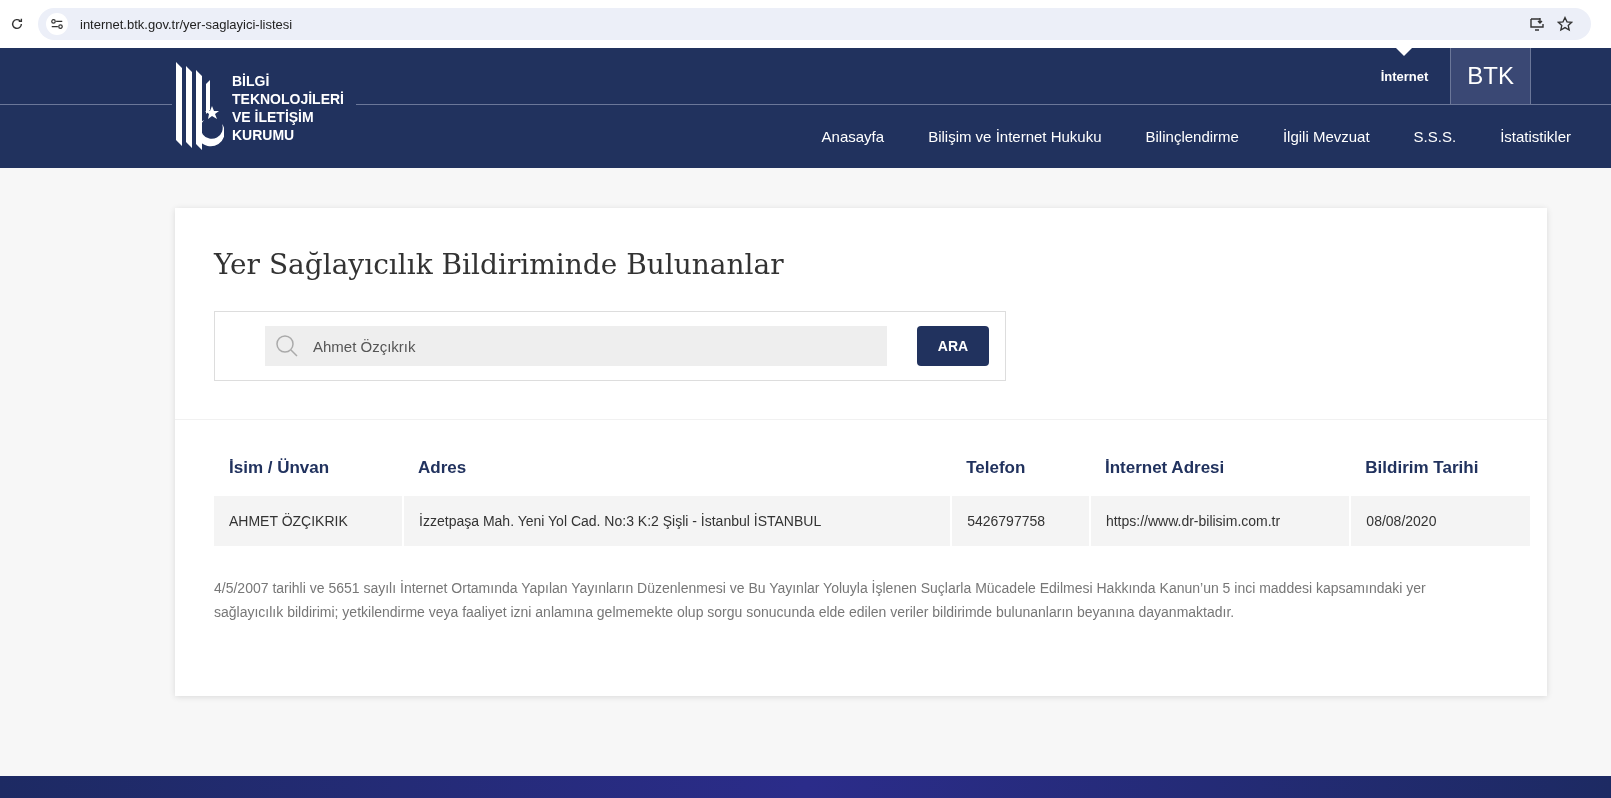 The image size is (1611, 798). What do you see at coordinates (1326, 136) in the screenshot?
I see `nav-link: İlgili Mevzuat` at bounding box center [1326, 136].